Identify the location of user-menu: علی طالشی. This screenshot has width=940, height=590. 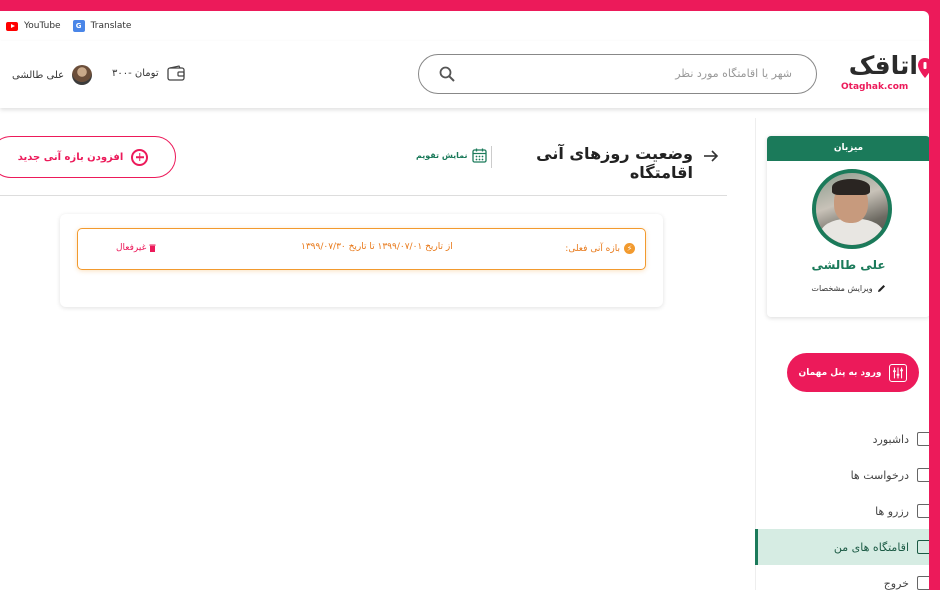
(52, 75).